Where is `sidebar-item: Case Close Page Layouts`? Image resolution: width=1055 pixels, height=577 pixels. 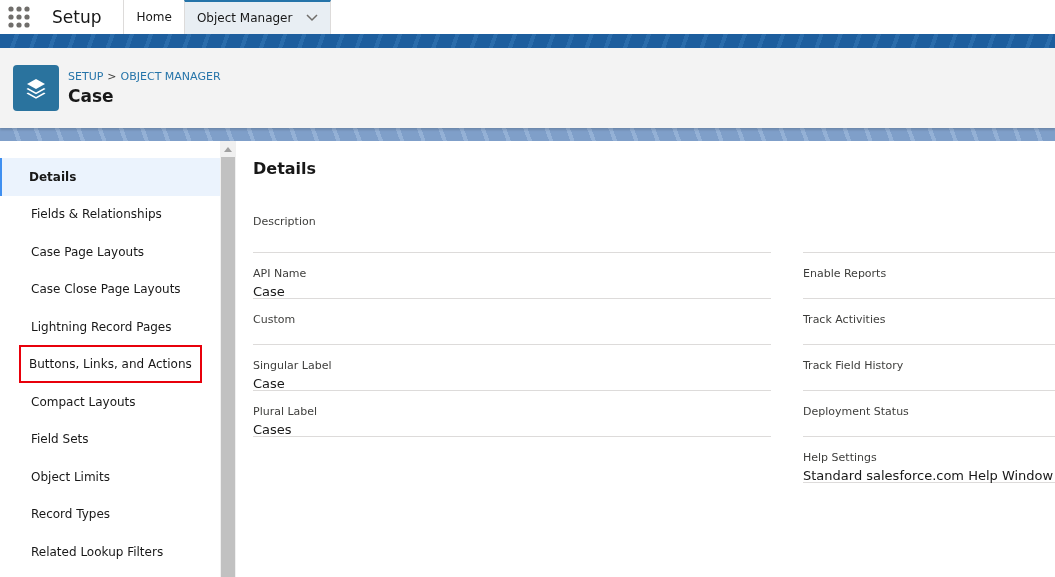 sidebar-item: Case Close Page Layouts is located at coordinates (110, 289).